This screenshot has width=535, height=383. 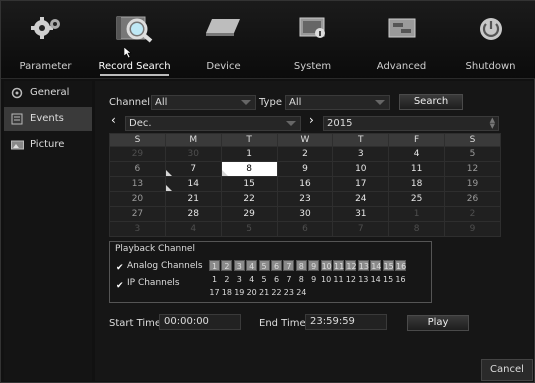 What do you see at coordinates (249, 184) in the screenshot?
I see `calendar-day: 15` at bounding box center [249, 184].